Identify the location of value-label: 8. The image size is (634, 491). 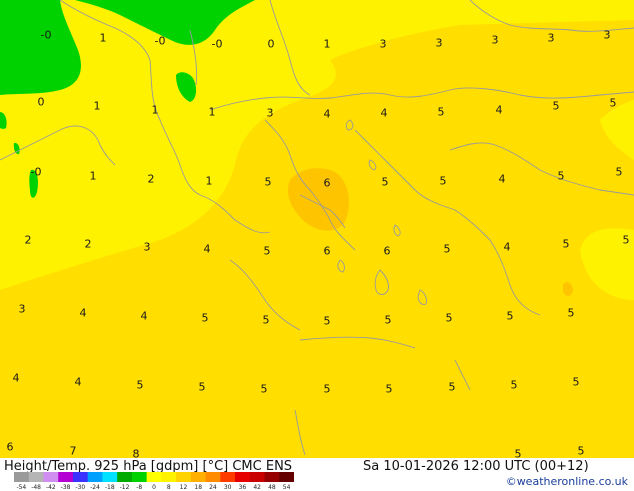
(136, 453).